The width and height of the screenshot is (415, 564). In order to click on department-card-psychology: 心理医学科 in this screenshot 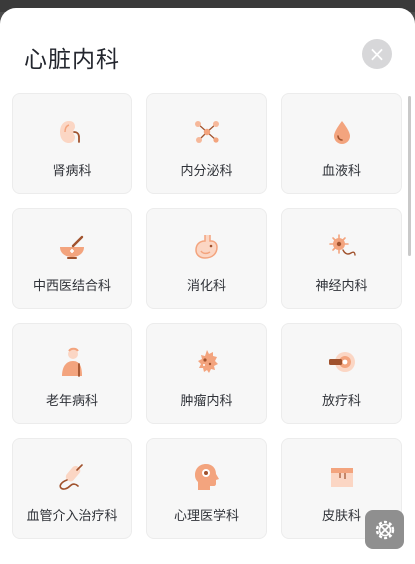, I will do `click(206, 488)`.